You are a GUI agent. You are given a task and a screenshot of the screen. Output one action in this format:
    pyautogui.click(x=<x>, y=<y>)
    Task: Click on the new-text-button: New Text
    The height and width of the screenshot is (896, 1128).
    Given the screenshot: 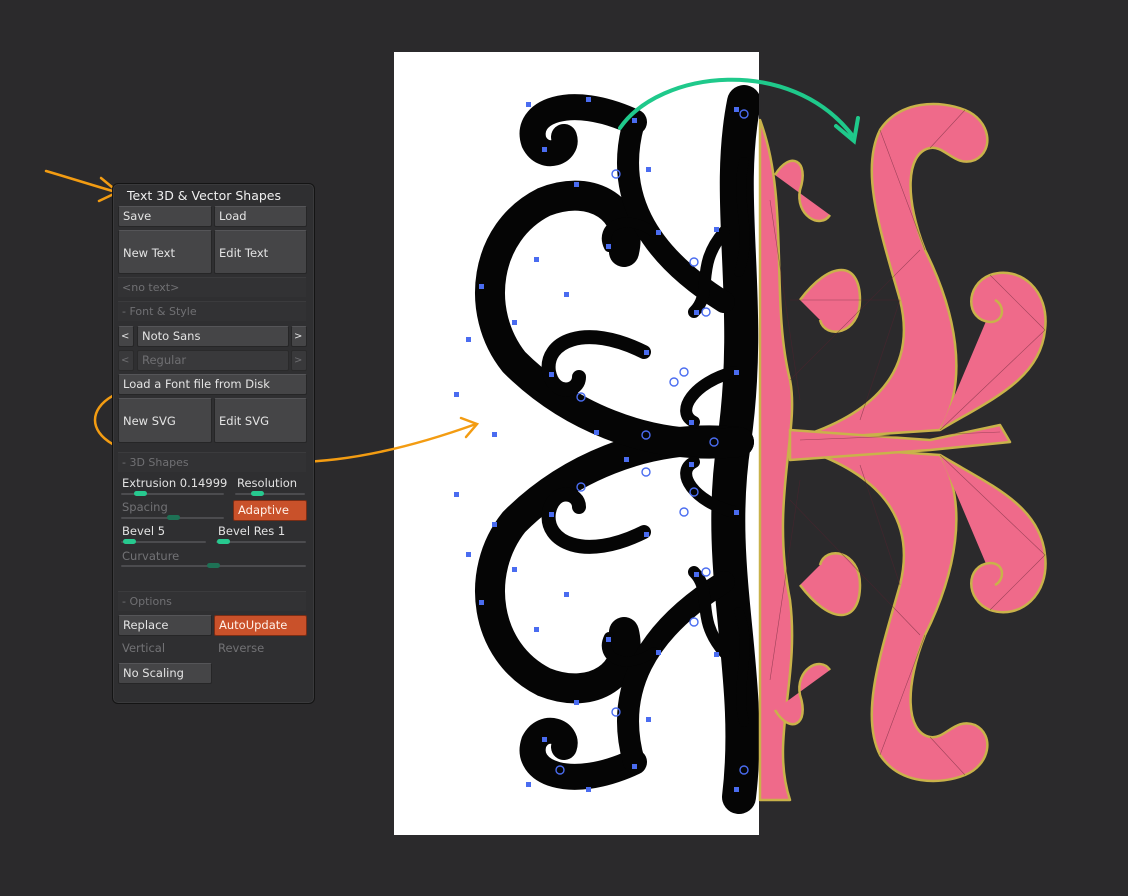 What is the action you would take?
    pyautogui.click(x=165, y=252)
    